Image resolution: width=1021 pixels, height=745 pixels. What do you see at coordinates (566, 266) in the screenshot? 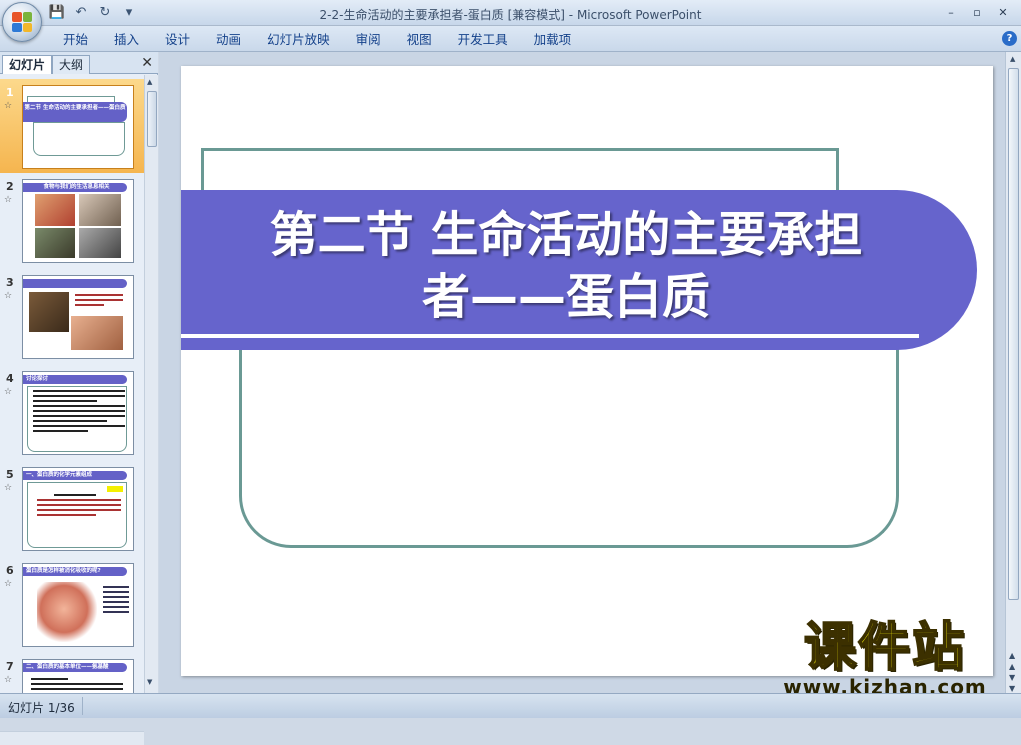
I see `slide-title: 第二节 生命活动的主要承担 者——蛋白质` at bounding box center [566, 266].